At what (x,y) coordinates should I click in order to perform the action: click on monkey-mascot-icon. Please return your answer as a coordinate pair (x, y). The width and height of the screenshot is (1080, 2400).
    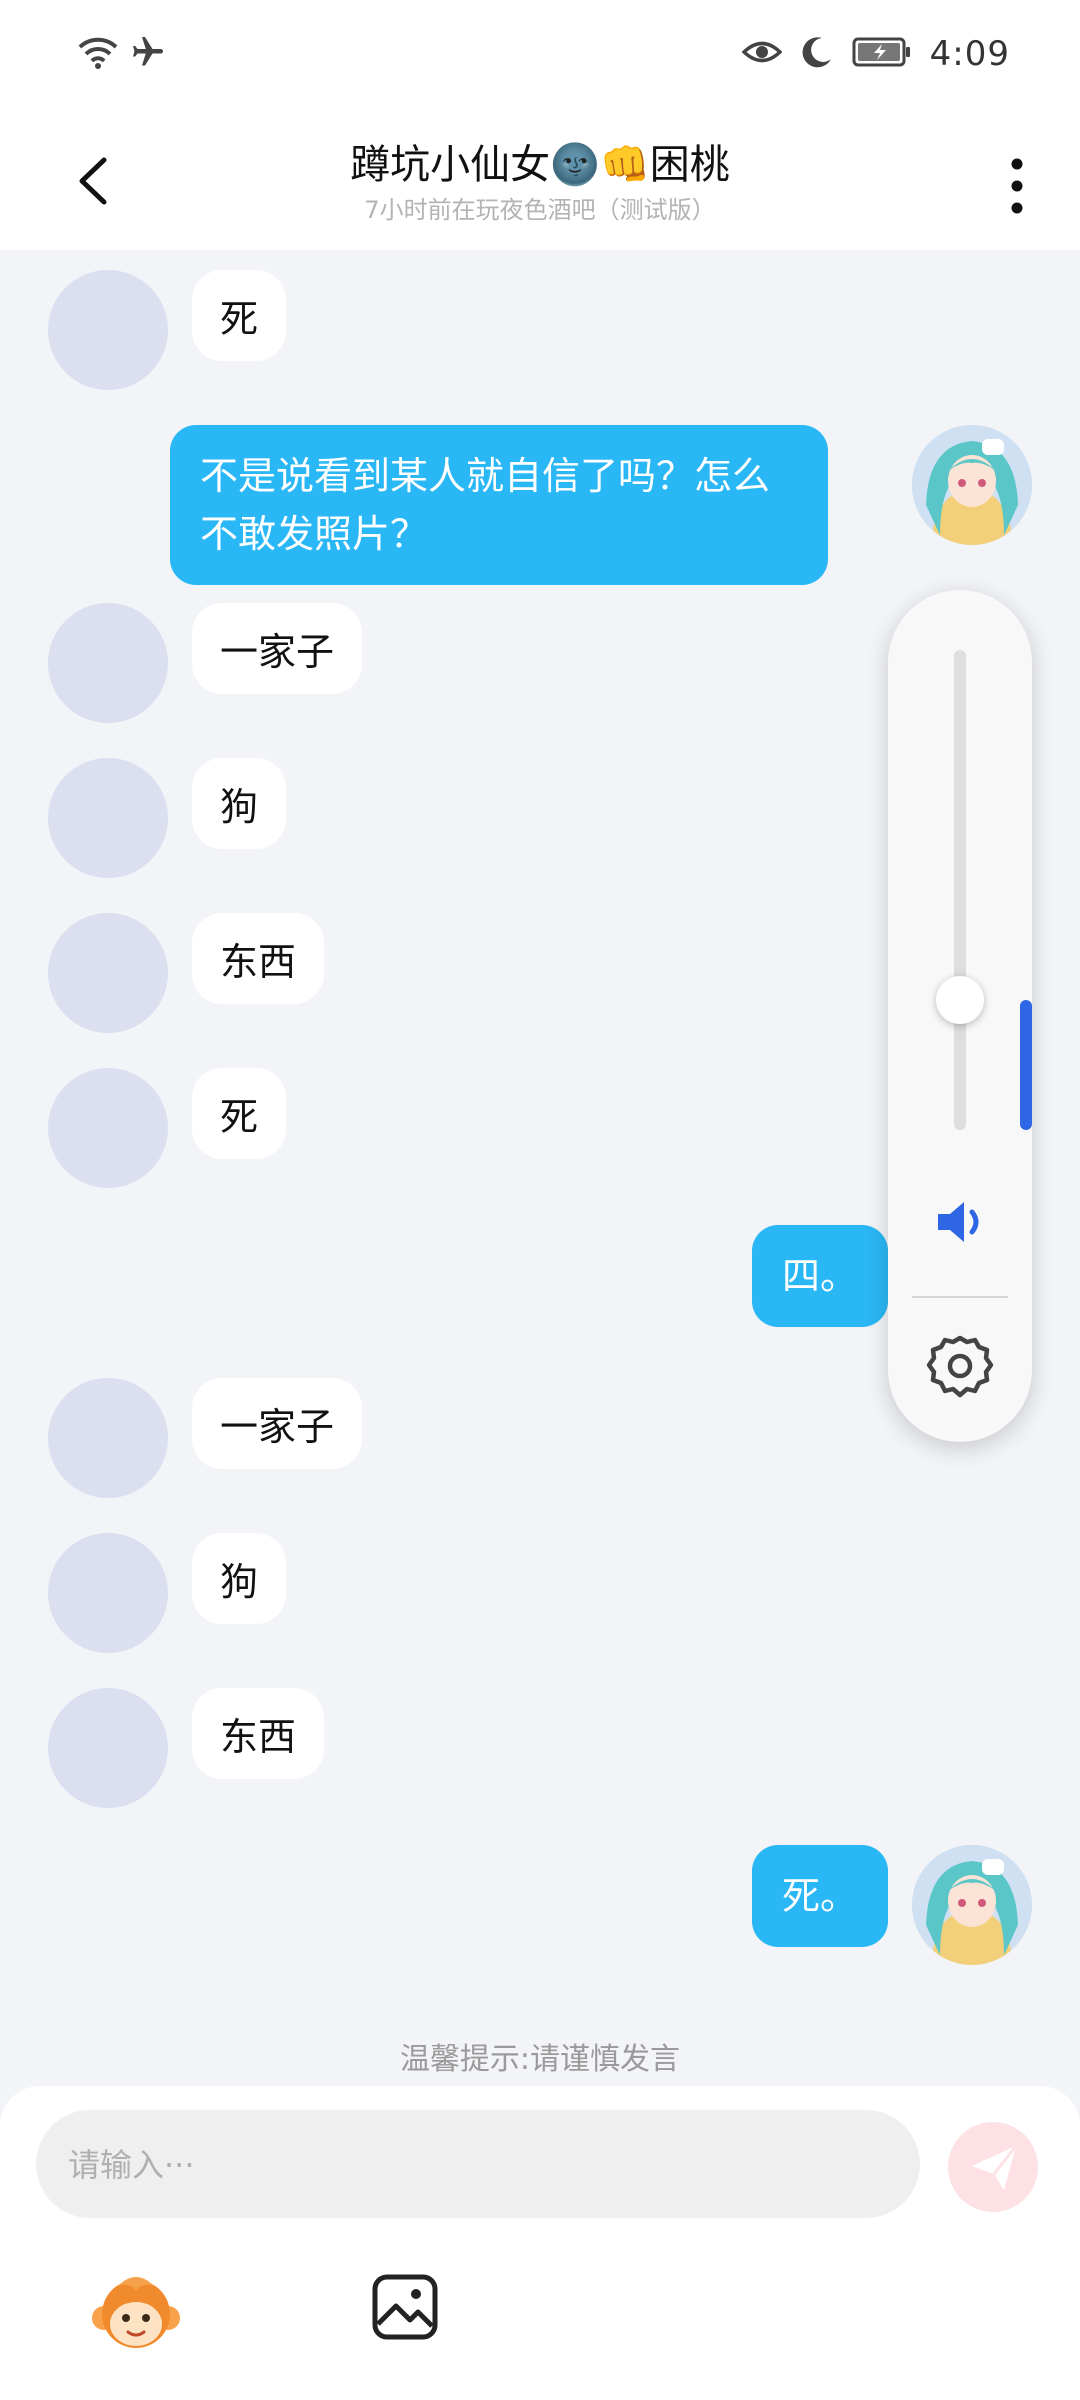
    Looking at the image, I should click on (136, 2312).